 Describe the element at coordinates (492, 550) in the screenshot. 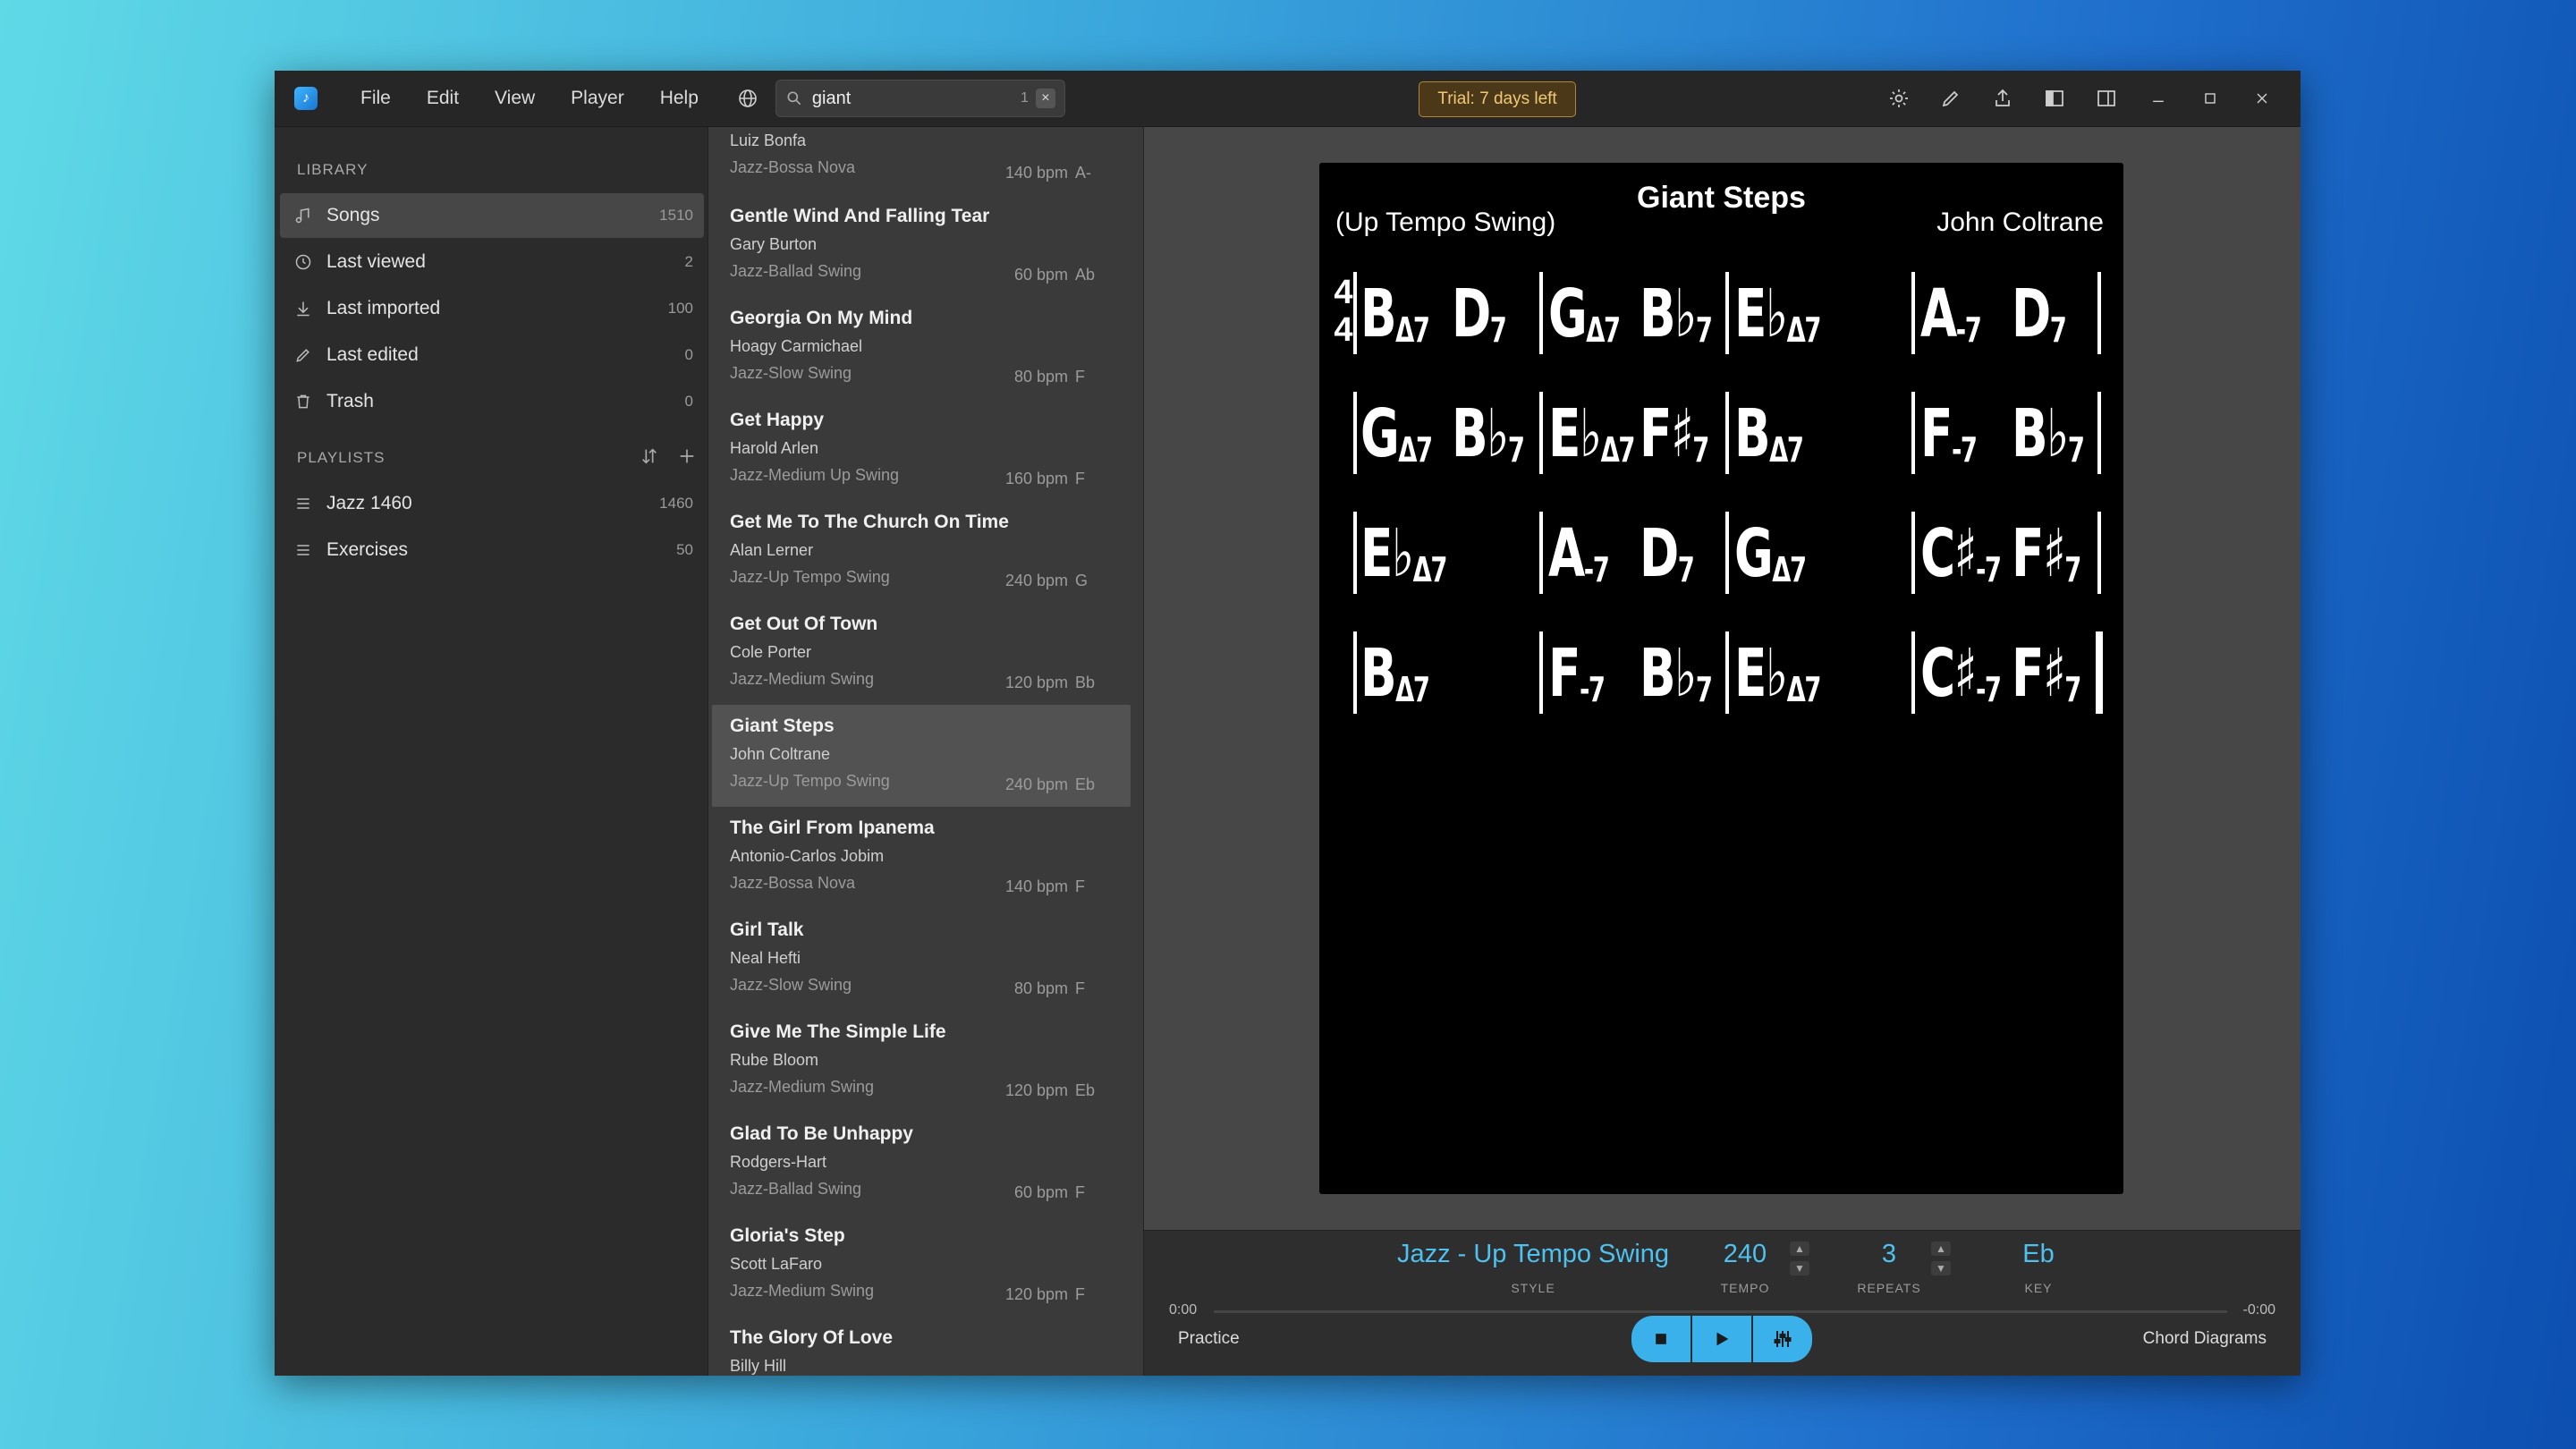

I see `sidebar-item-playlist-exercises: Exercises 50` at that location.